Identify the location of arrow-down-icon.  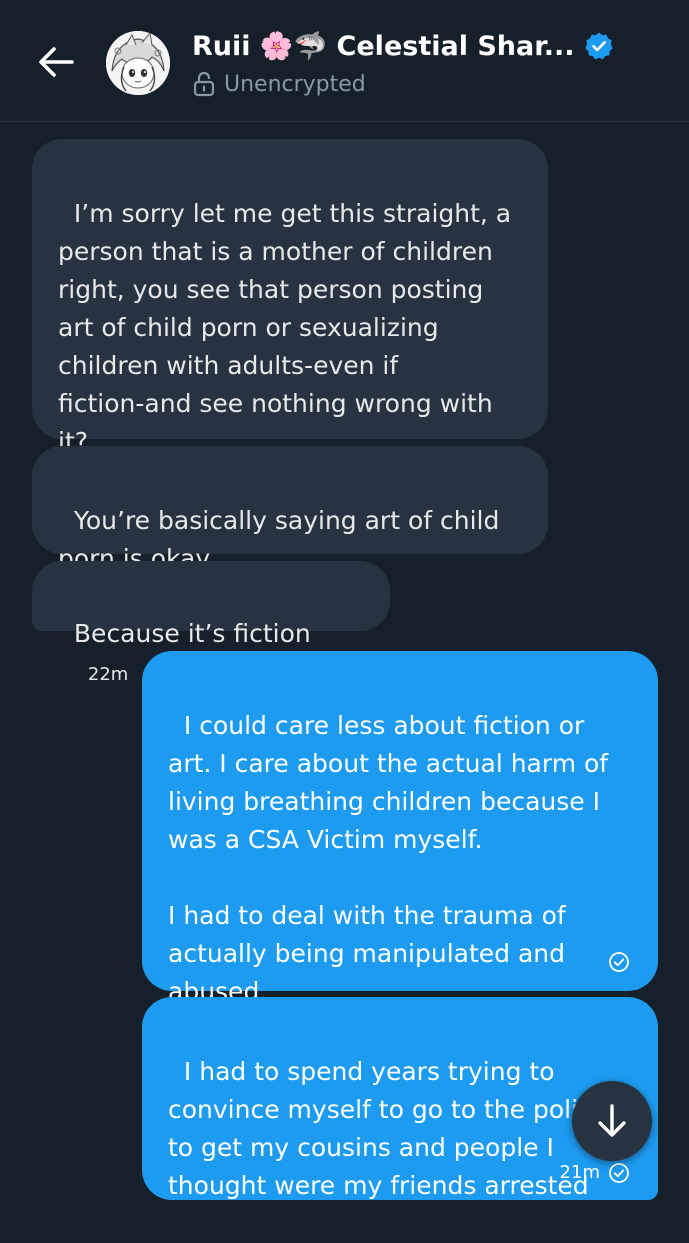
(612, 1120).